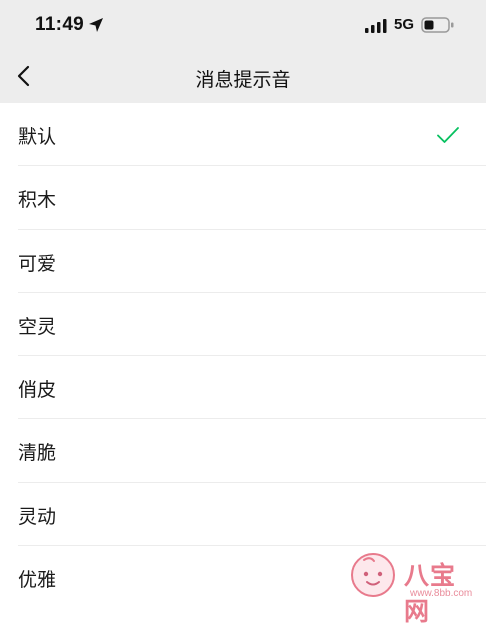 Image resolution: width=486 pixels, height=628 pixels. Describe the element at coordinates (373, 575) in the screenshot. I see `baby-face-icon` at that location.